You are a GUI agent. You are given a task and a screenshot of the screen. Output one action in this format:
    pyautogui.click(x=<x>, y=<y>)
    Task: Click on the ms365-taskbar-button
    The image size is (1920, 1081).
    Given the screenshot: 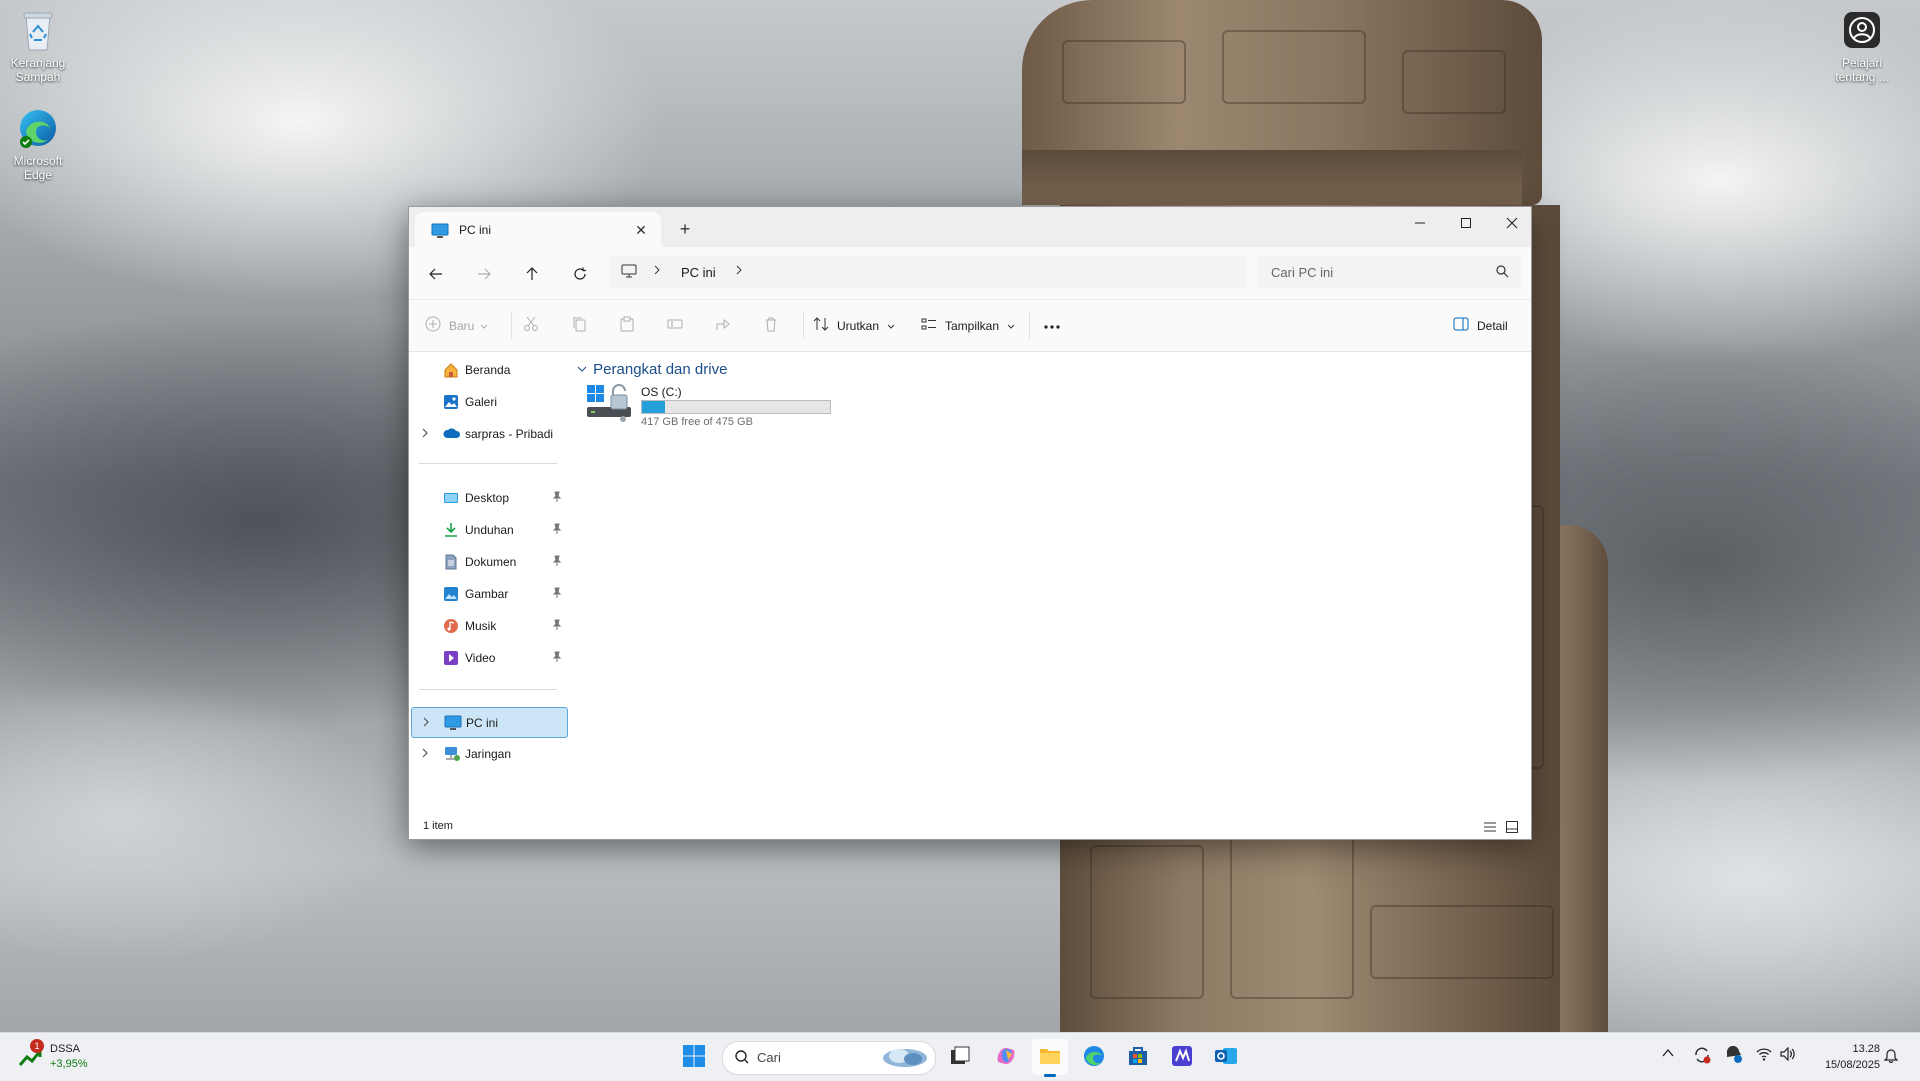 What is the action you would take?
    pyautogui.click(x=1182, y=1057)
    